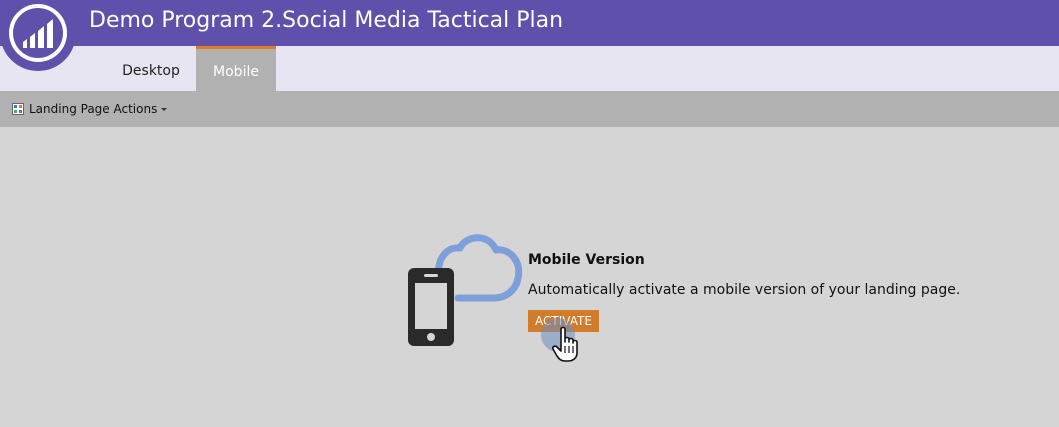  I want to click on tab-mobile: Mobile, so click(236, 68).